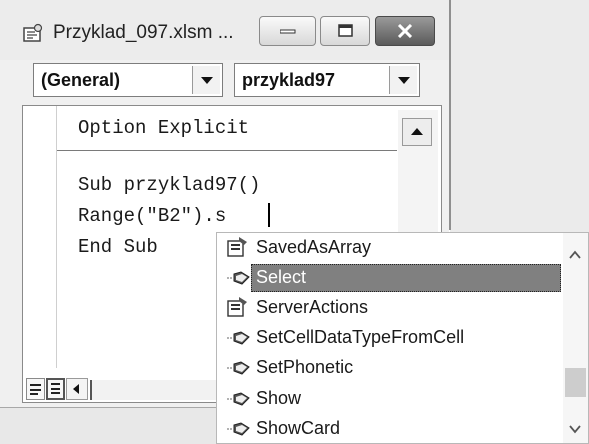 This screenshot has height=444, width=589. Describe the element at coordinates (305, 367) in the screenshot. I see `list-item-label: SetPhonetic` at that location.